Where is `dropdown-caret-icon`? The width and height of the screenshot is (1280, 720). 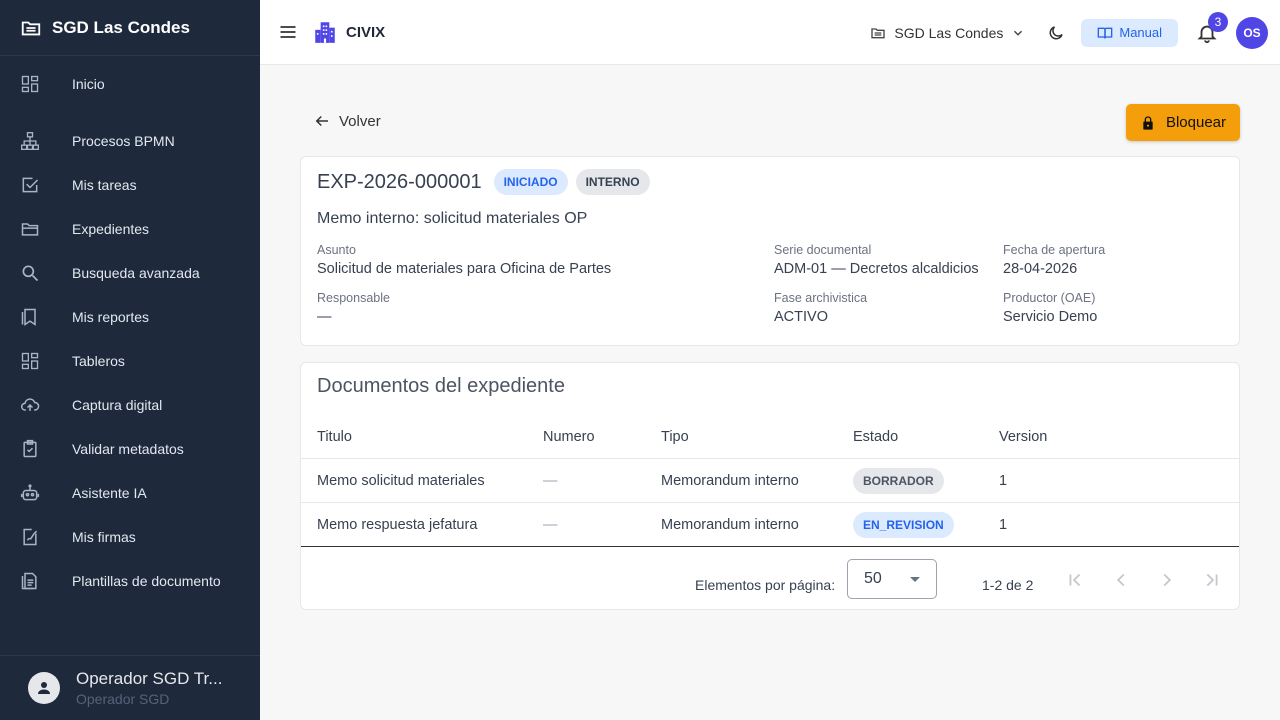
dropdown-caret-icon is located at coordinates (915, 579).